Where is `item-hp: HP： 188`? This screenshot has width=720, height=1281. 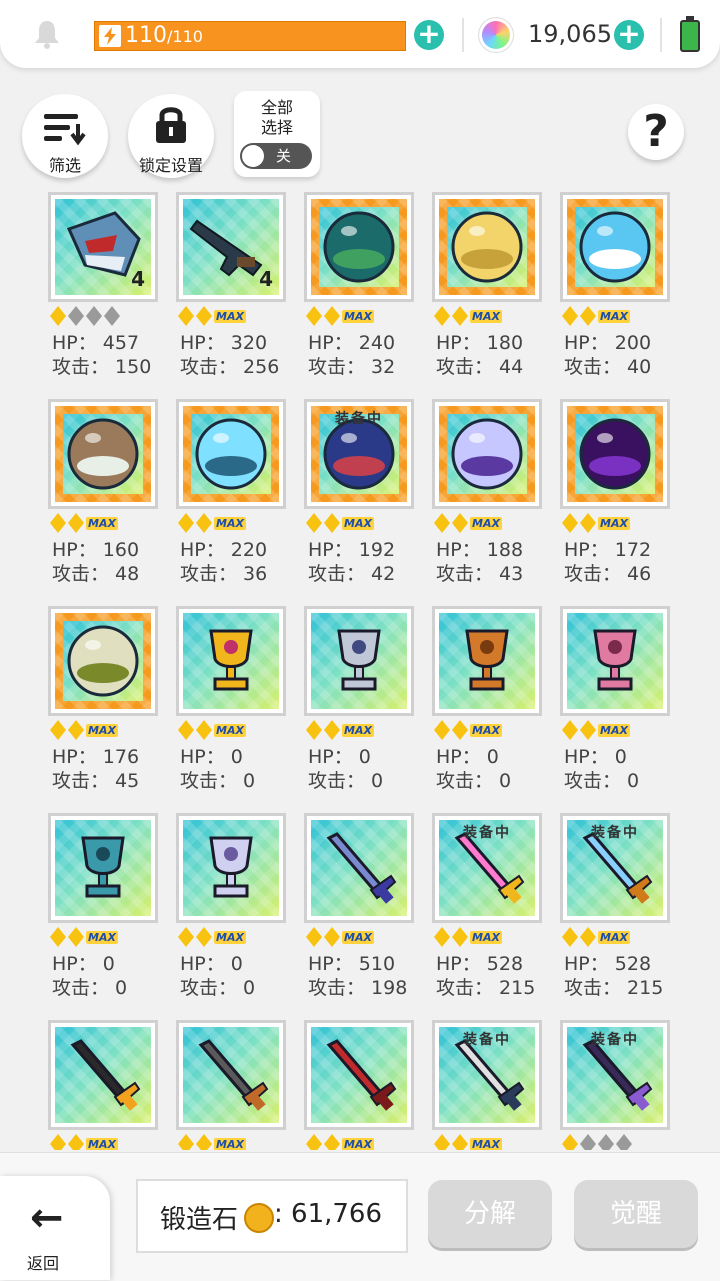 item-hp: HP： 188 is located at coordinates (480, 550).